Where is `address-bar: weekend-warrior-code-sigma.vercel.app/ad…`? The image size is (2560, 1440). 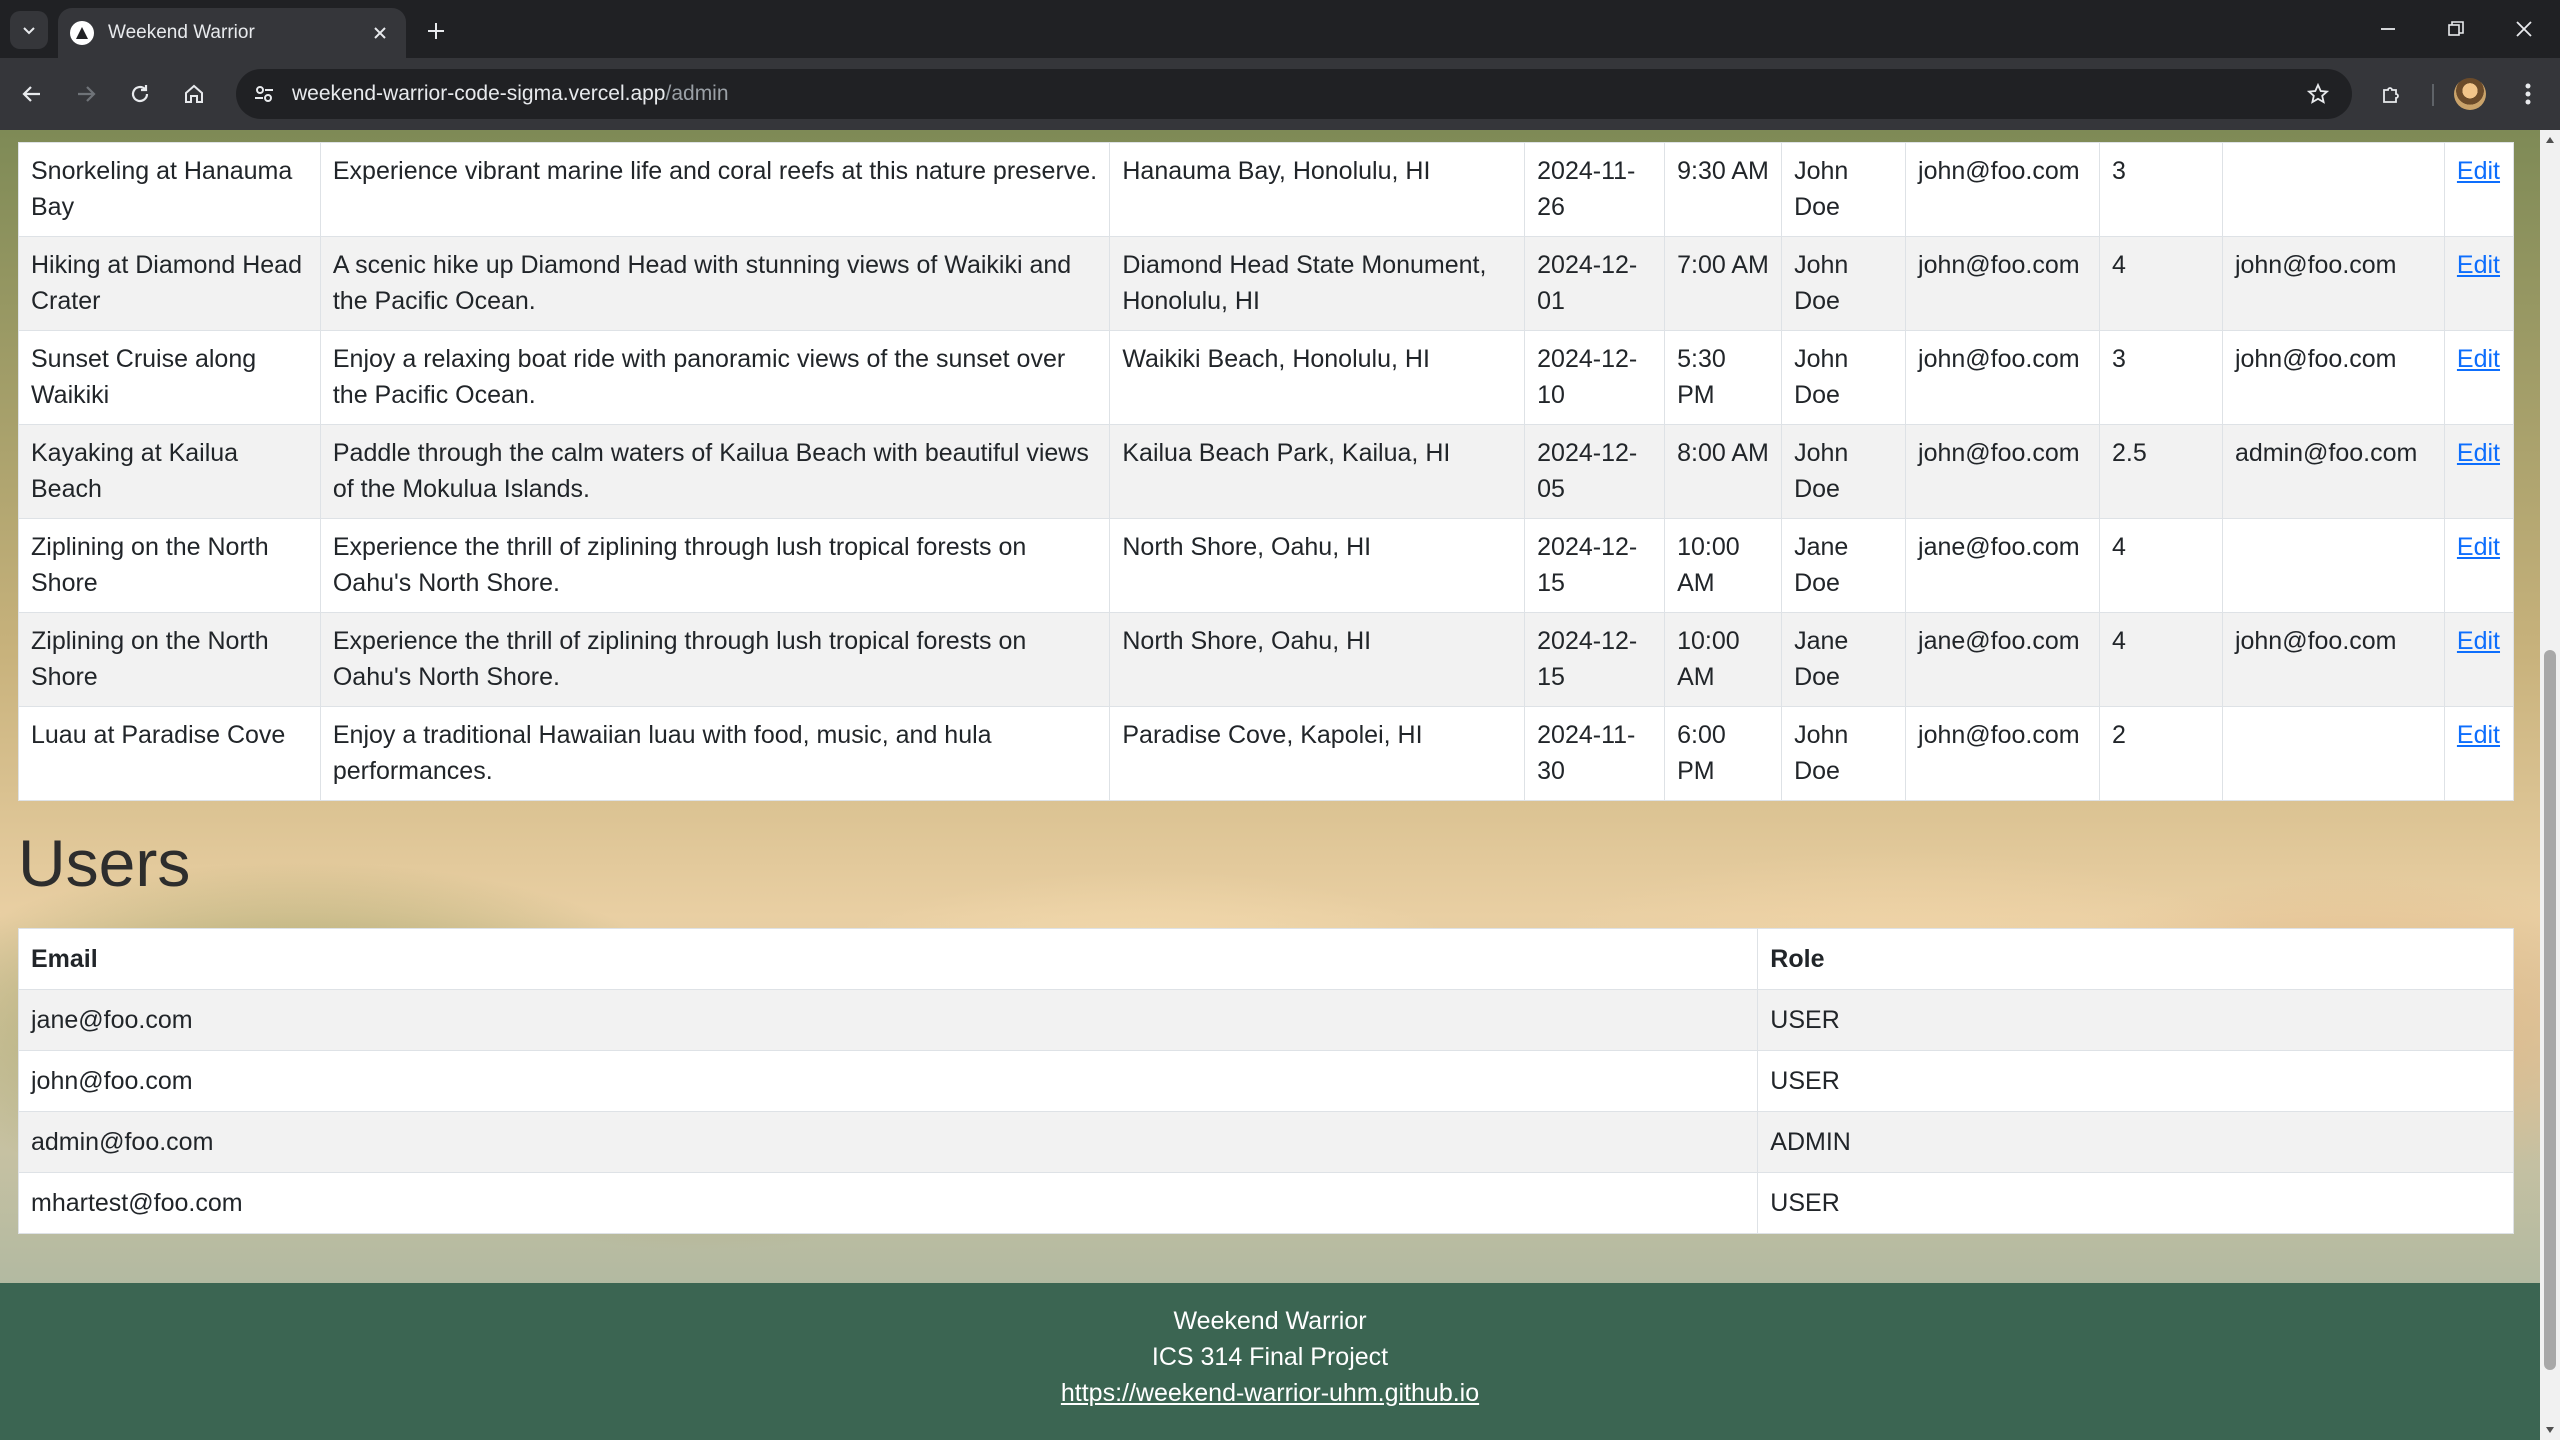 address-bar: weekend-warrior-code-sigma.vercel.app/ad… is located at coordinates (1294, 94).